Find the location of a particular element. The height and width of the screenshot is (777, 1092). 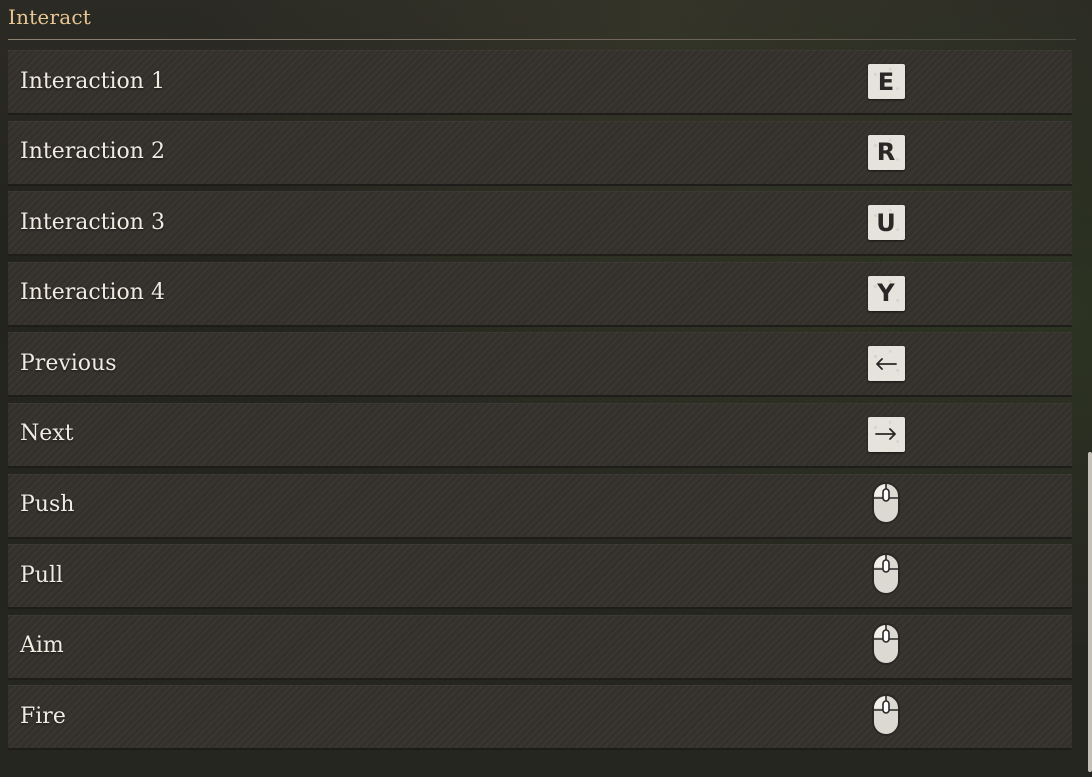

key-binding-button: R is located at coordinates (886, 152).